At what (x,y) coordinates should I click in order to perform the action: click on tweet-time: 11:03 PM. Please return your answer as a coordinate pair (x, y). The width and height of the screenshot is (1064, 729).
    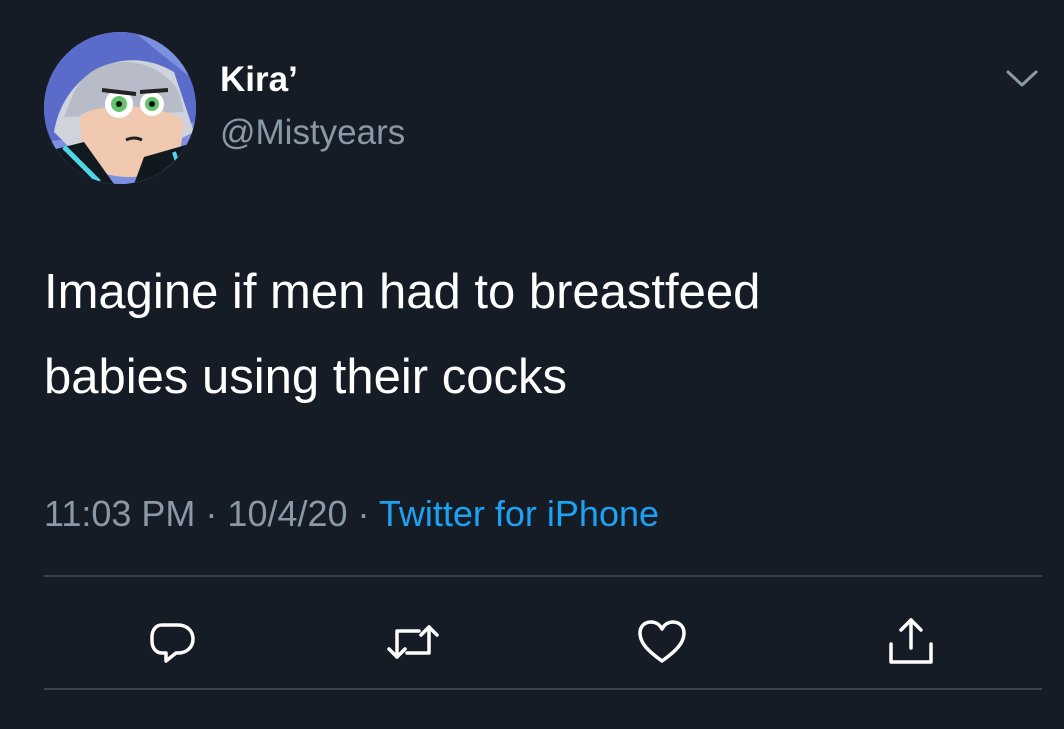
    Looking at the image, I should click on (119, 513).